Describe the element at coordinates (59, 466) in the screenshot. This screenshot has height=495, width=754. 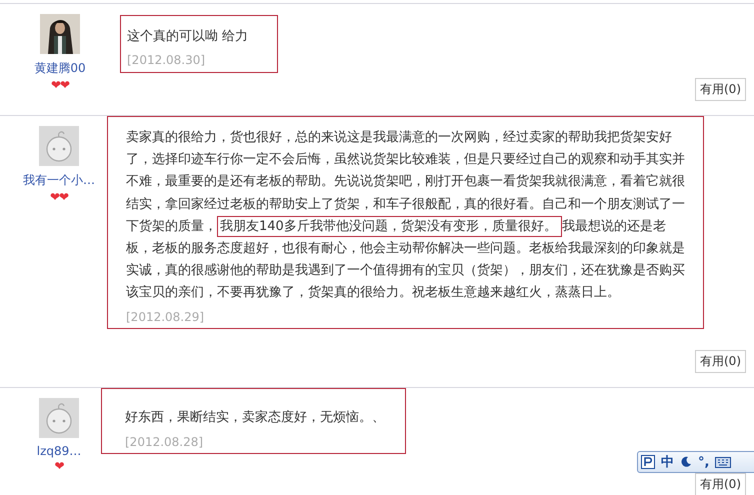
I see `user-level-hearts: ❤` at that location.